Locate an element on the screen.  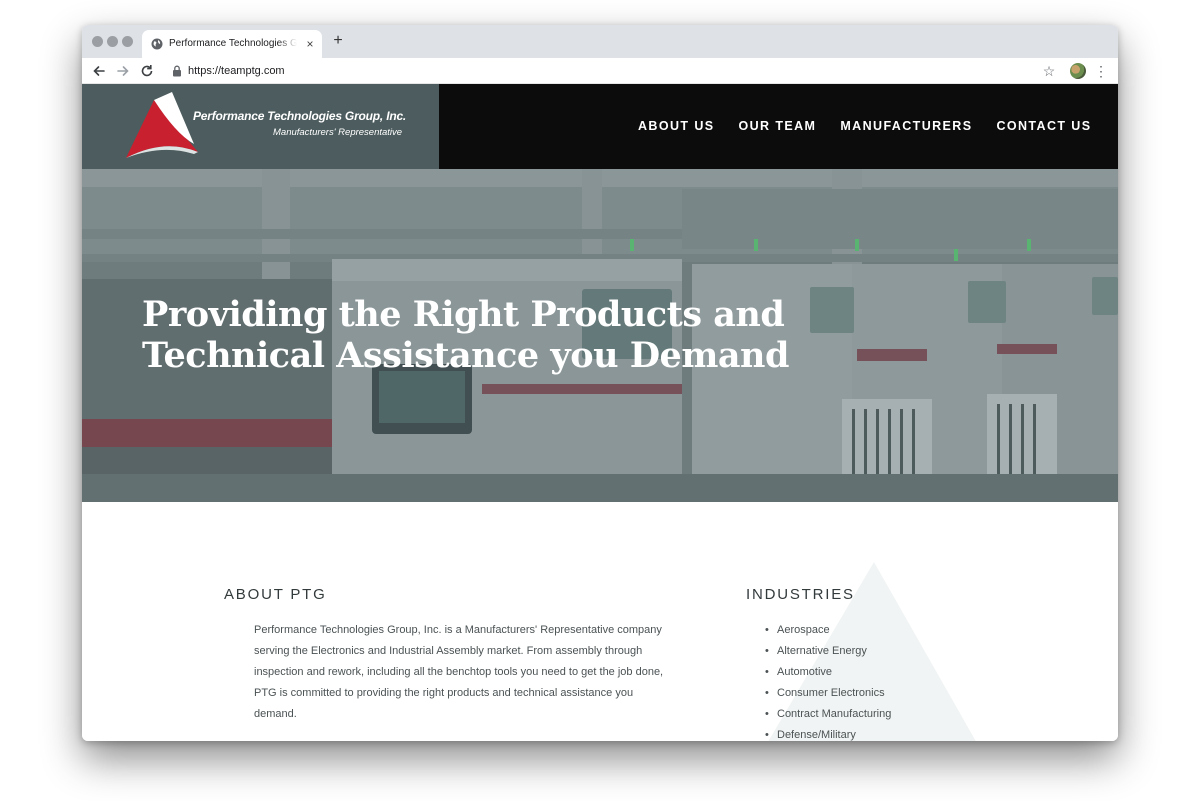
maximize-window-button is located at coordinates (127, 41).